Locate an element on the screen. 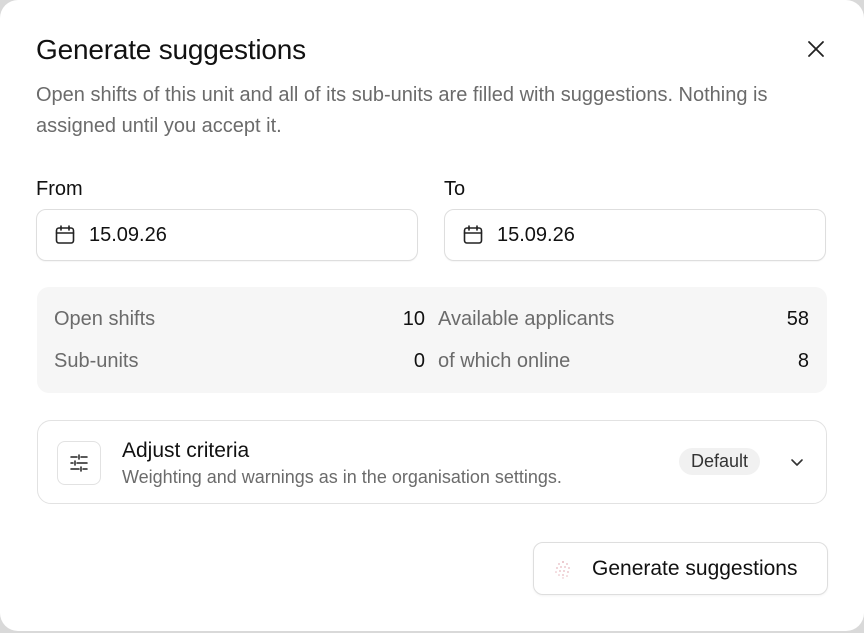  sparkle-icon is located at coordinates (563, 569).